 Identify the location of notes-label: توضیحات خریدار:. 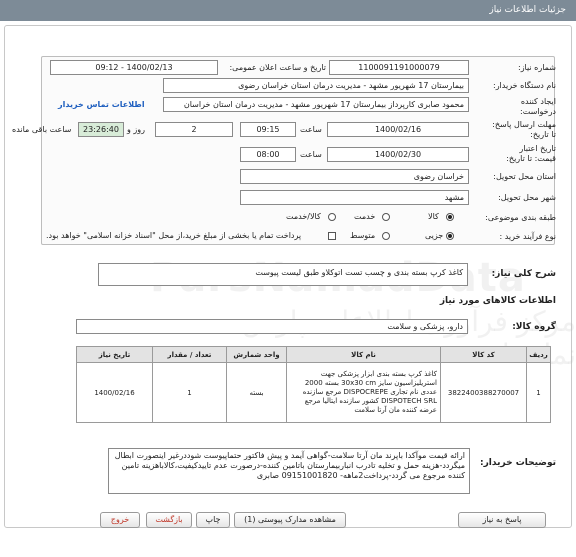
(518, 463).